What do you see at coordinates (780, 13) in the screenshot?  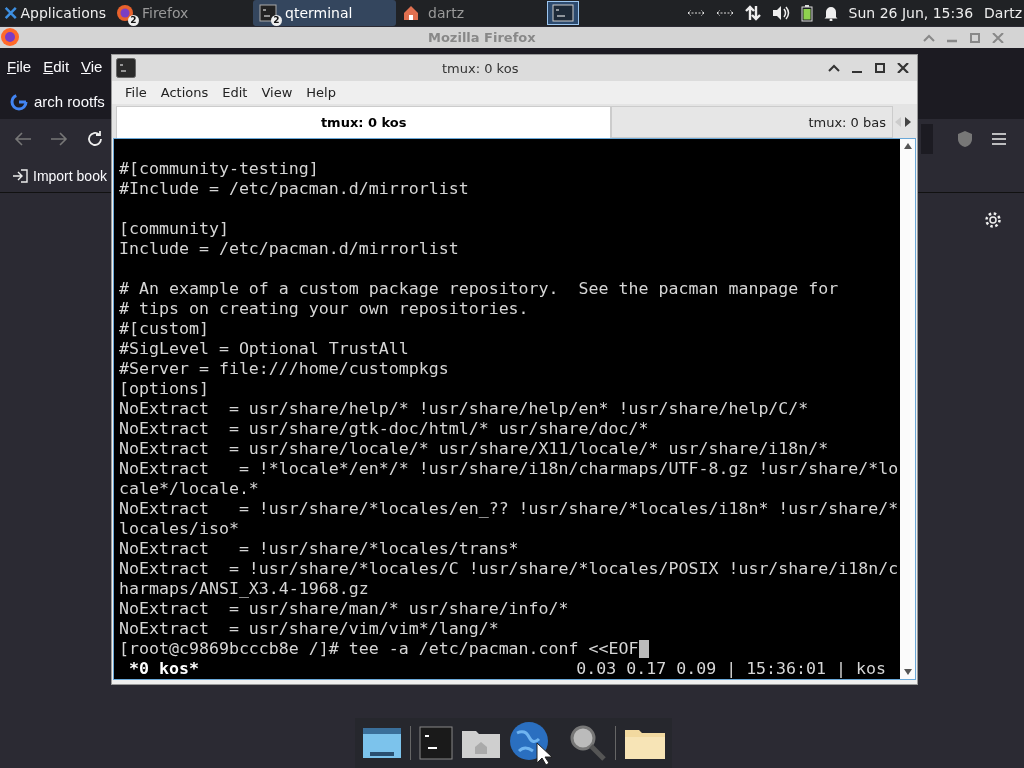 I see `volume-icon` at bounding box center [780, 13].